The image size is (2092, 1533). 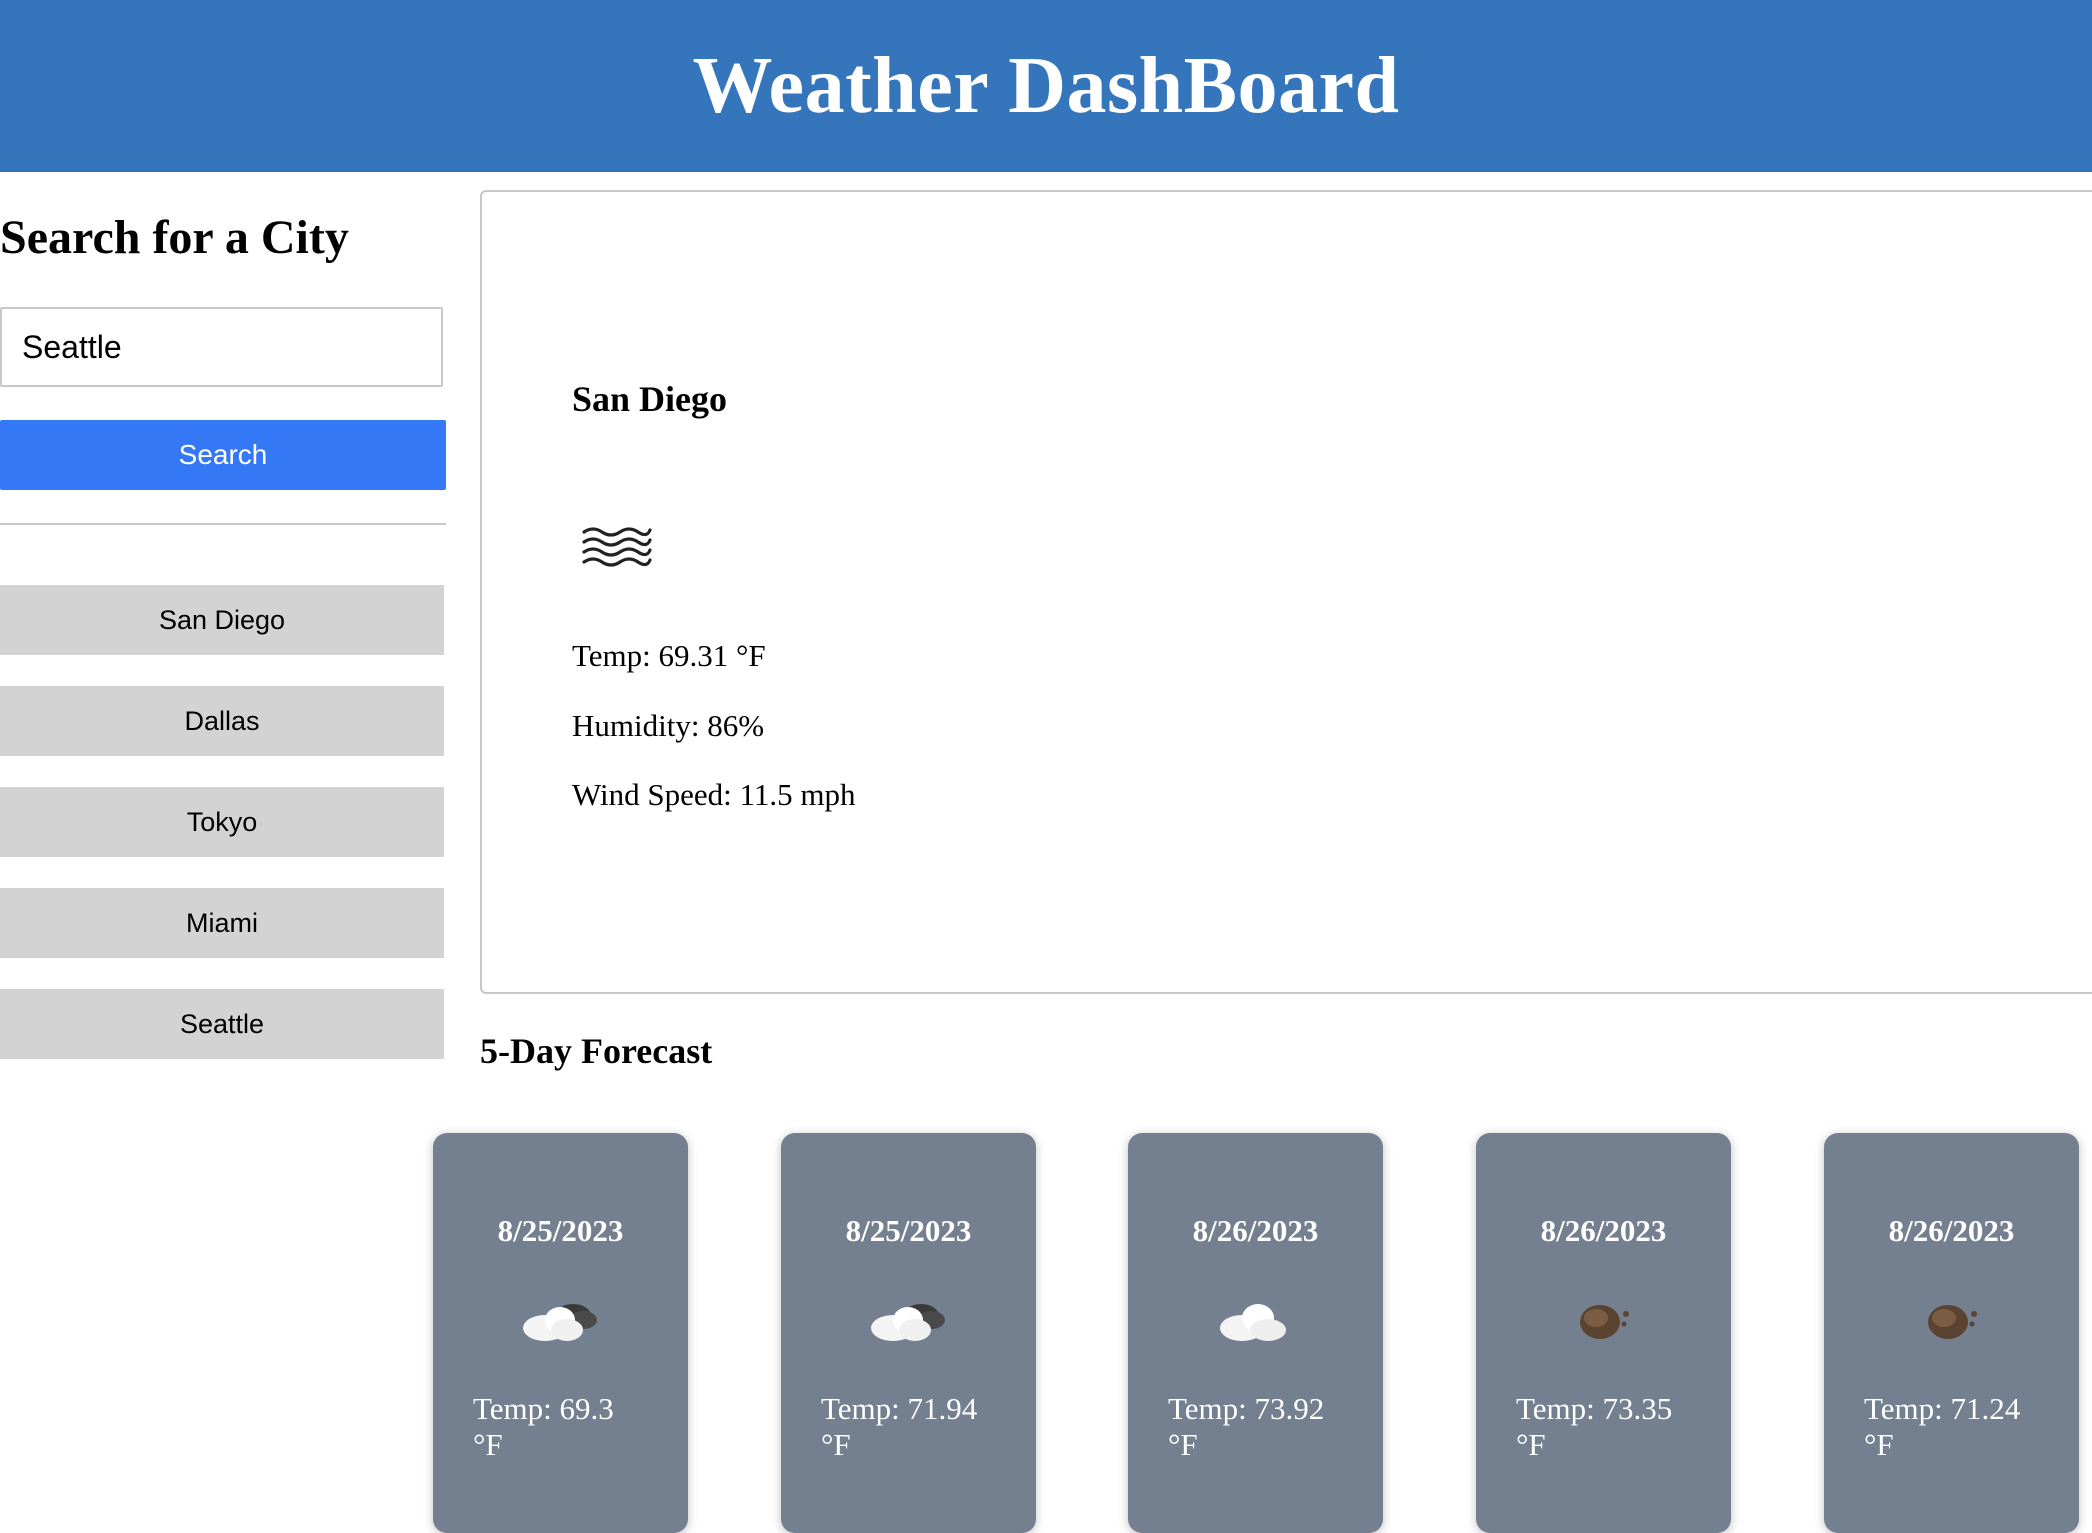 What do you see at coordinates (543, 1408) in the screenshot?
I see `forecast-temp-value: Temp: 69.3` at bounding box center [543, 1408].